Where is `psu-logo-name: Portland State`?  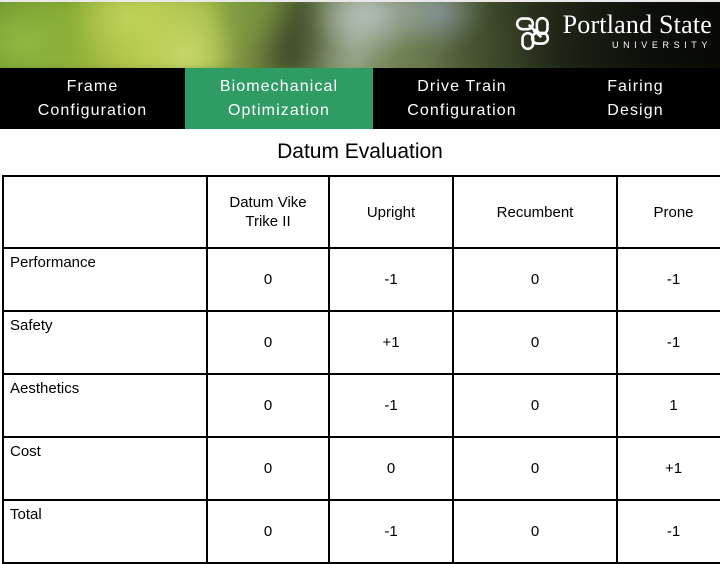 psu-logo-name: Portland State is located at coordinates (637, 24).